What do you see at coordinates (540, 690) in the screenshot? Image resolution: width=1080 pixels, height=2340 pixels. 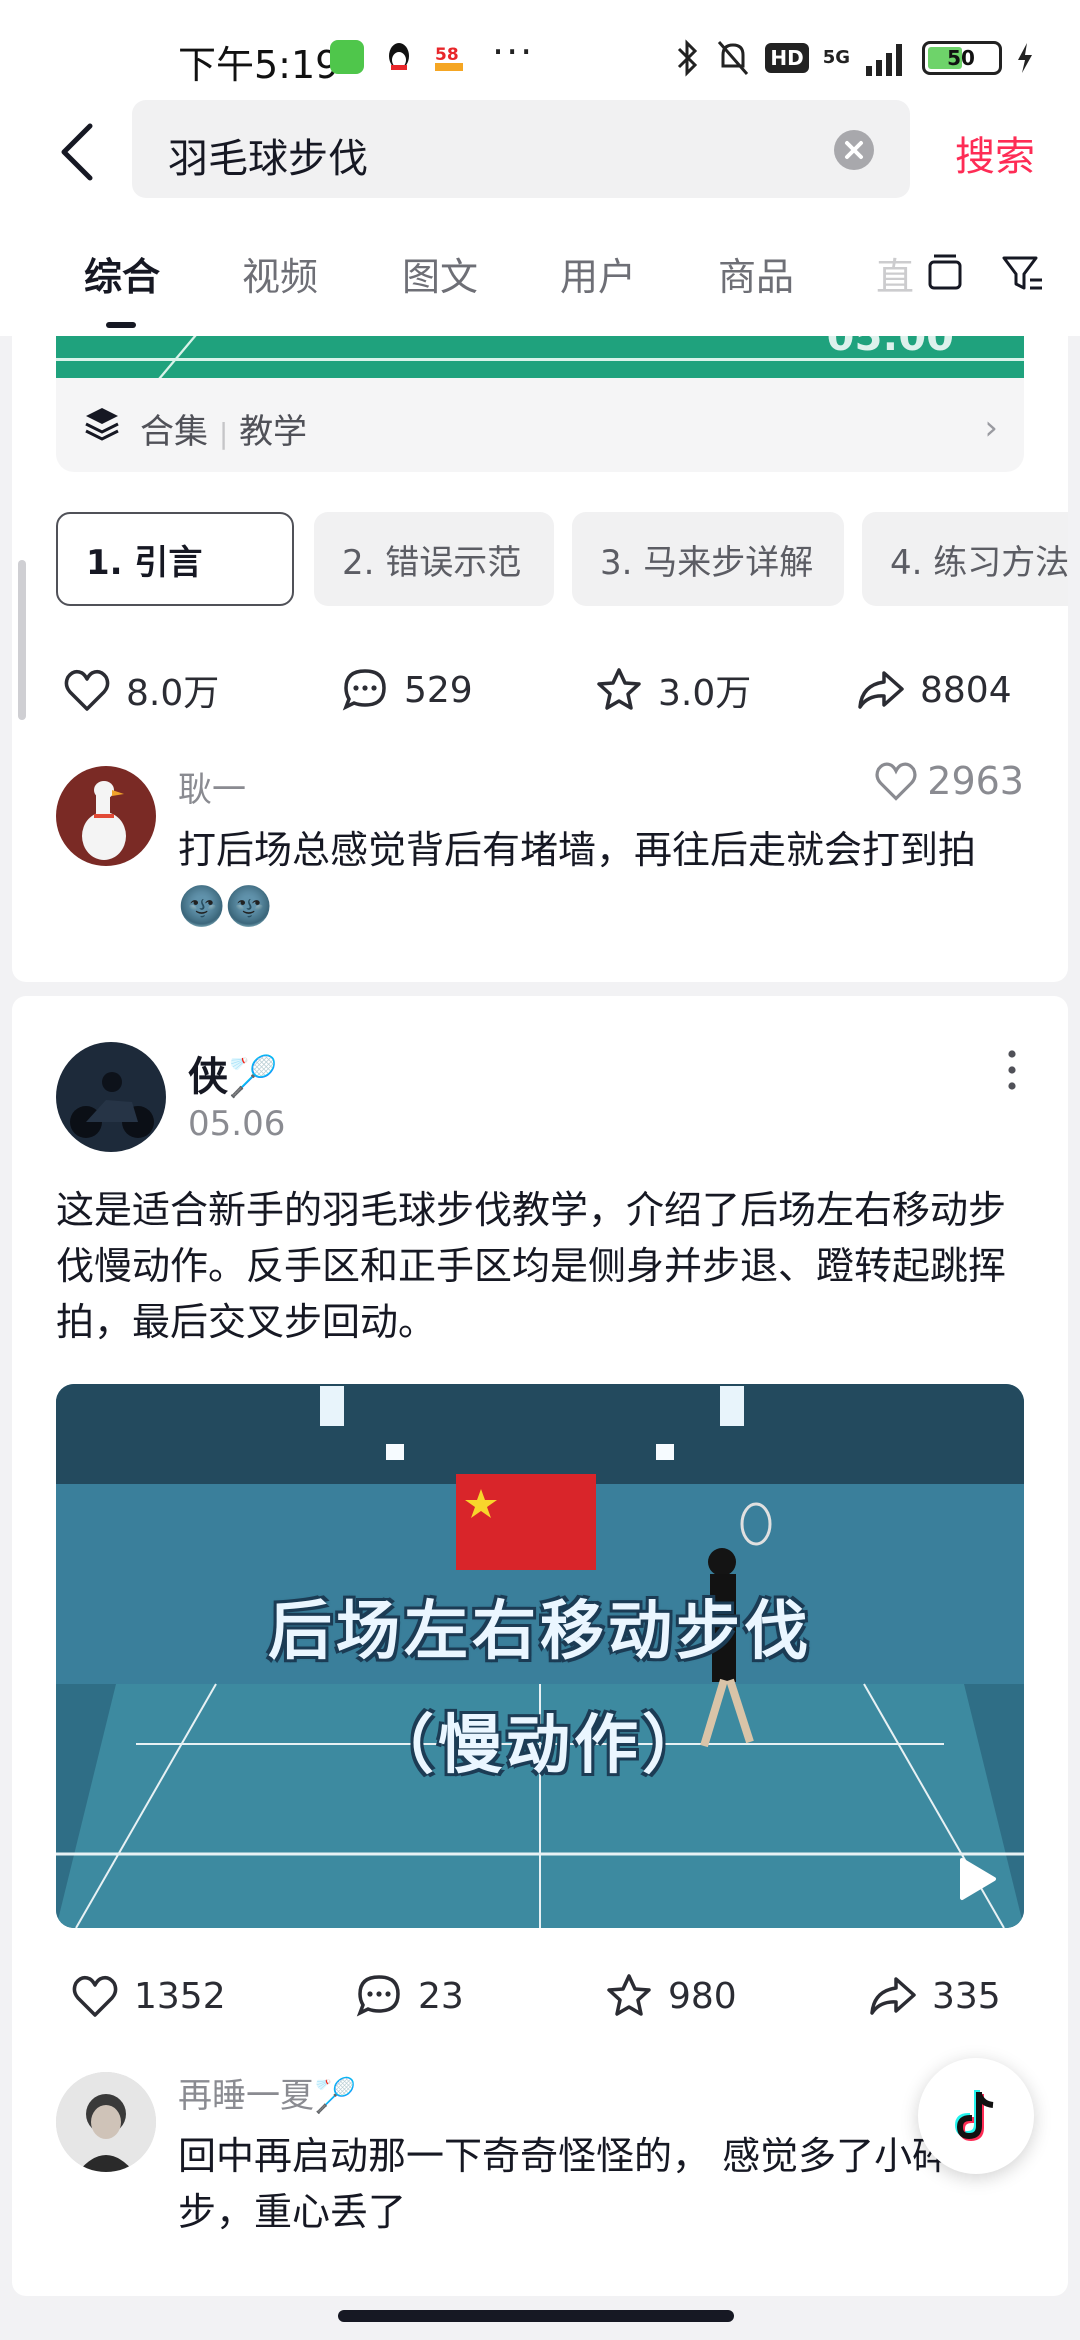 I see `card1-action-bar: 8.0万 529 3.0万 8804` at bounding box center [540, 690].